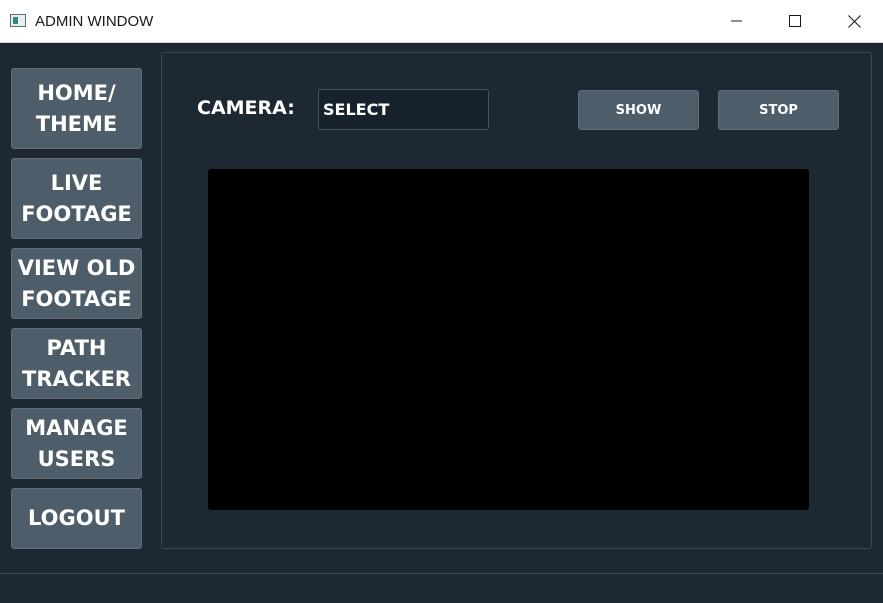  What do you see at coordinates (76, 443) in the screenshot?
I see `sidebar-item-manage-users: MANAGE USERS` at bounding box center [76, 443].